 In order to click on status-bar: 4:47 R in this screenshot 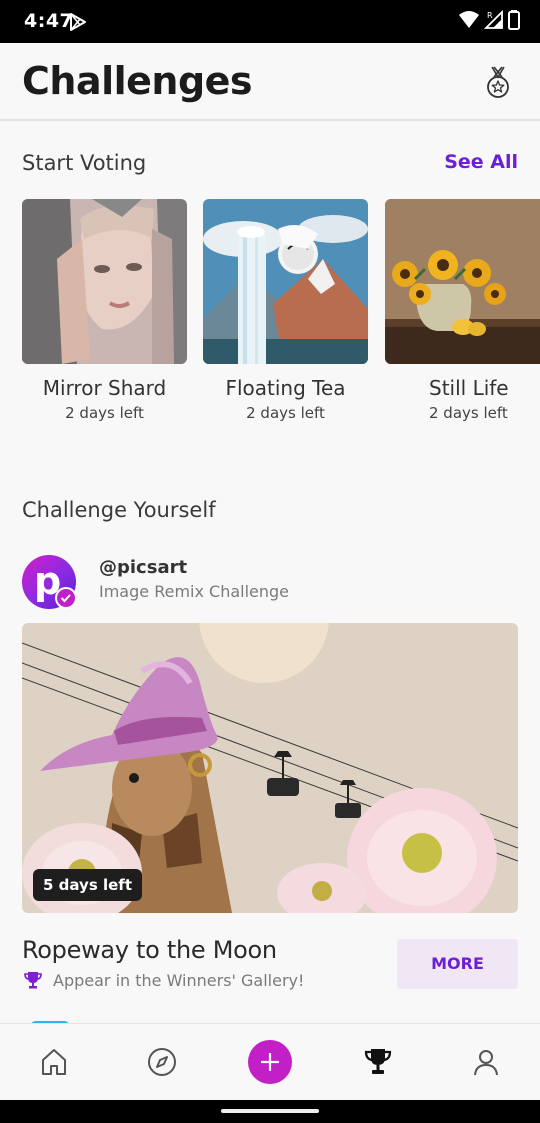, I will do `click(270, 21)`.